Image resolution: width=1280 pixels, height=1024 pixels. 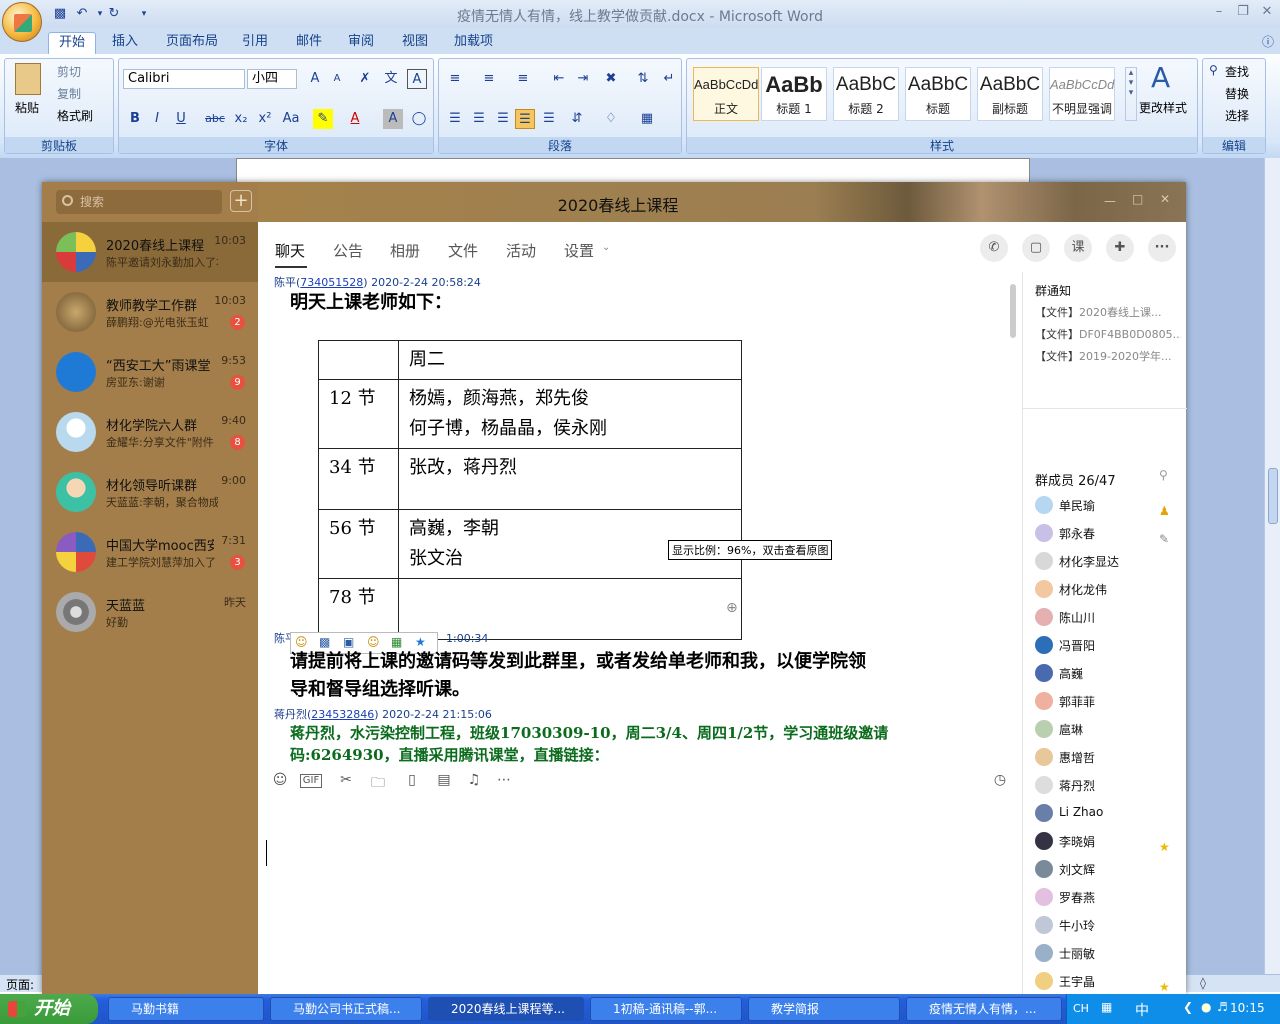 I want to click on conversation-item: 材化领导听课群 天蓝蓝:李朝，聚合物成型 9:00, so click(x=150, y=492).